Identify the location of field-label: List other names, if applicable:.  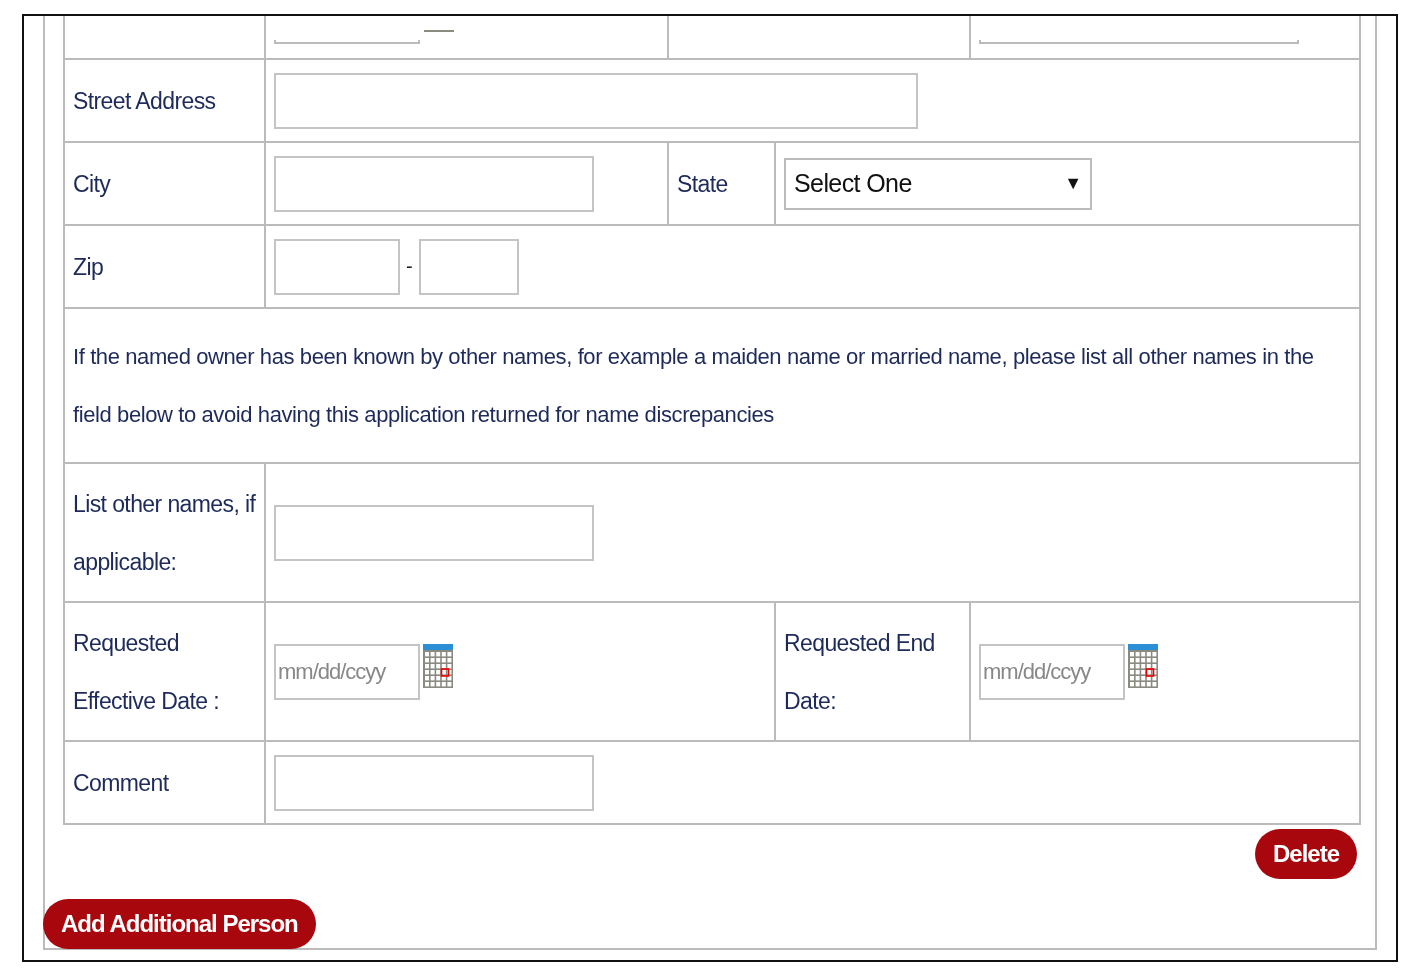
(164, 532).